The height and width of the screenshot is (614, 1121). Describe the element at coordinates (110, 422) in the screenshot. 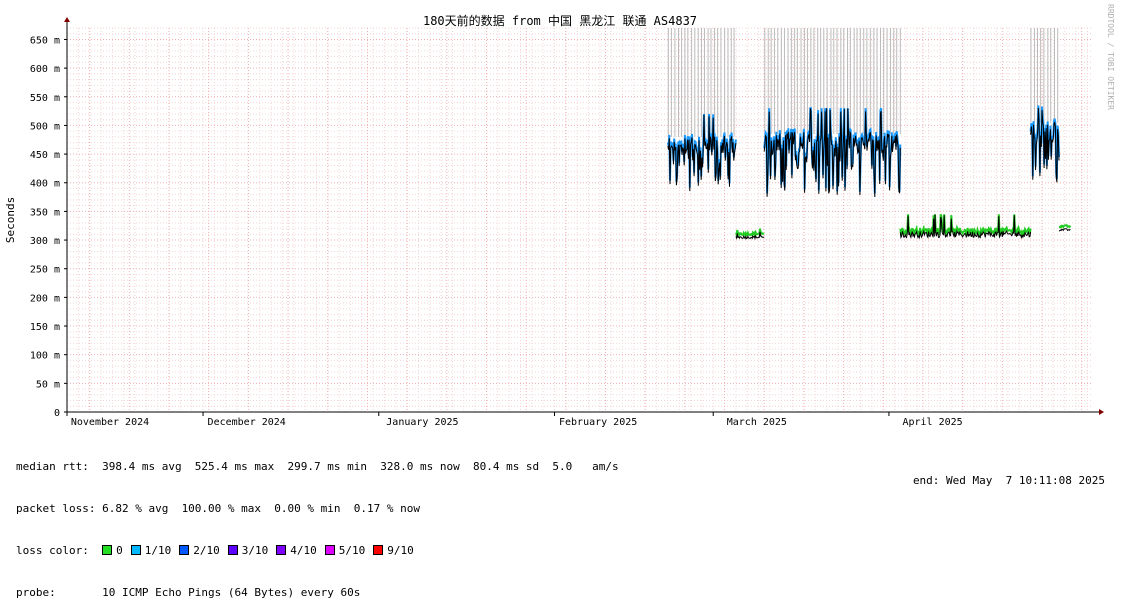

I see `x-tick-label: November 2024` at that location.